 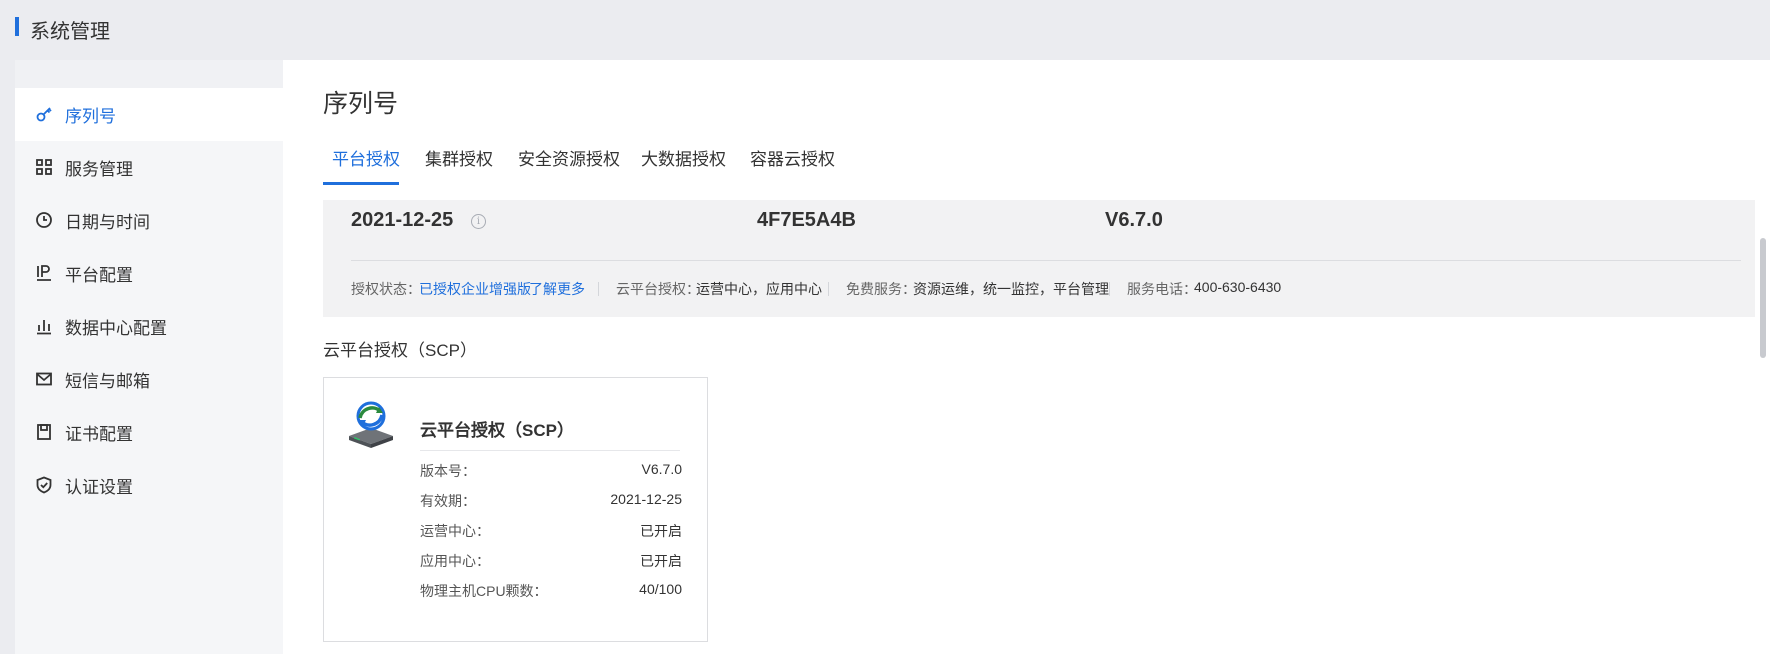 What do you see at coordinates (361, 104) in the screenshot?
I see `page-title: 序列号` at bounding box center [361, 104].